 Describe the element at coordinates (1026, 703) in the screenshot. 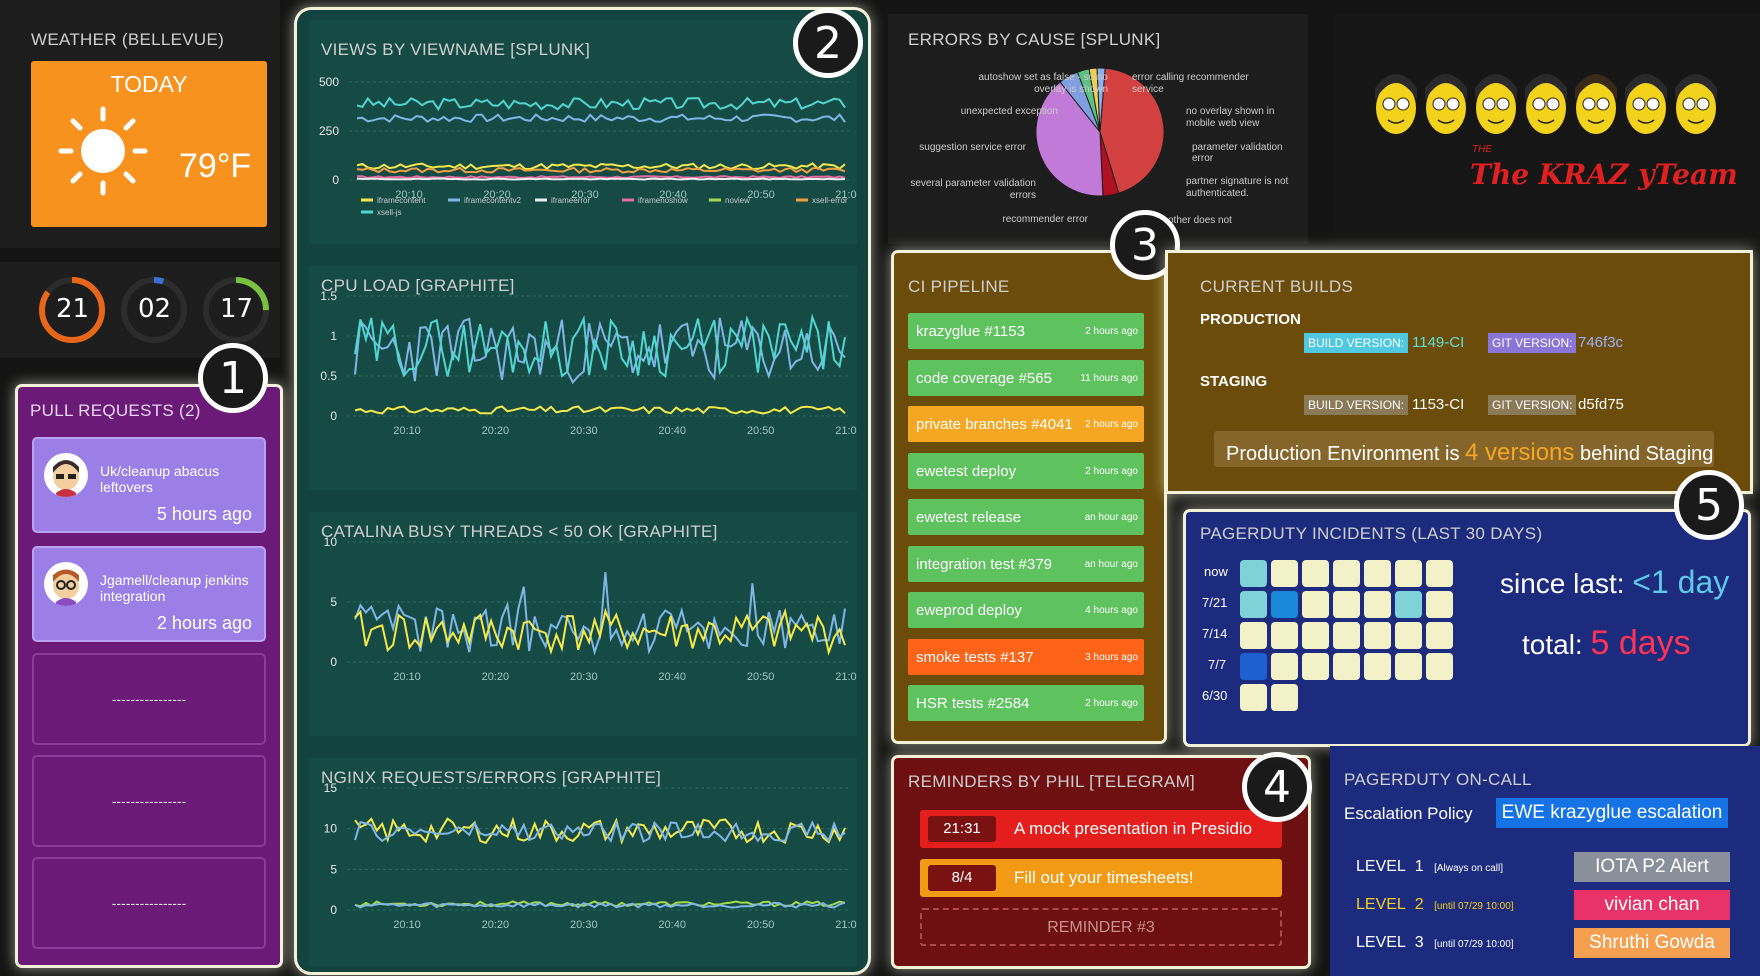

I see `ci-job: HSR tests #2584 2 hours ago` at that location.